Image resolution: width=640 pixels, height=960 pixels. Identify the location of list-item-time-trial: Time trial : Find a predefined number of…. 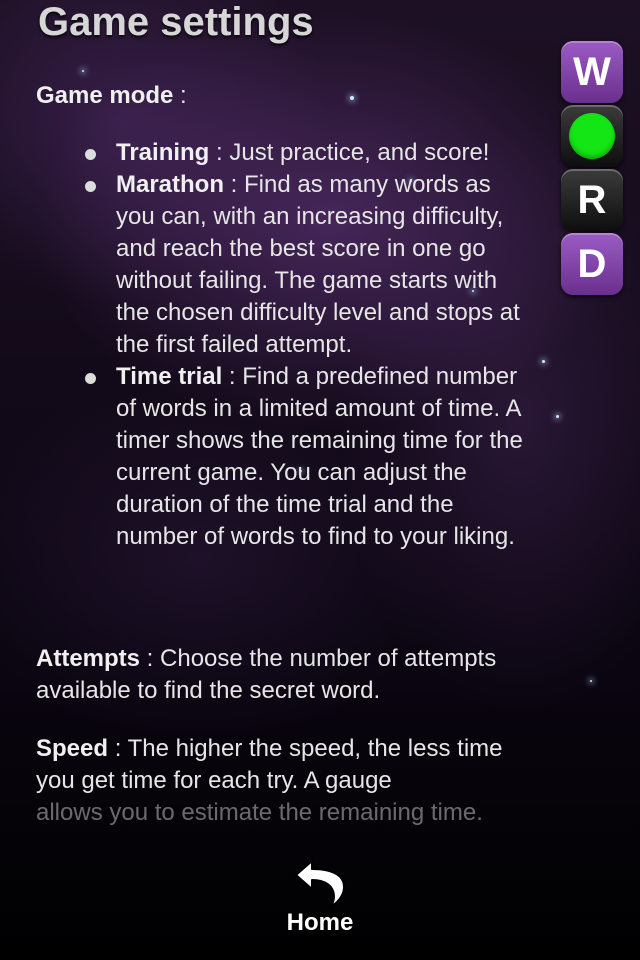
(305, 457).